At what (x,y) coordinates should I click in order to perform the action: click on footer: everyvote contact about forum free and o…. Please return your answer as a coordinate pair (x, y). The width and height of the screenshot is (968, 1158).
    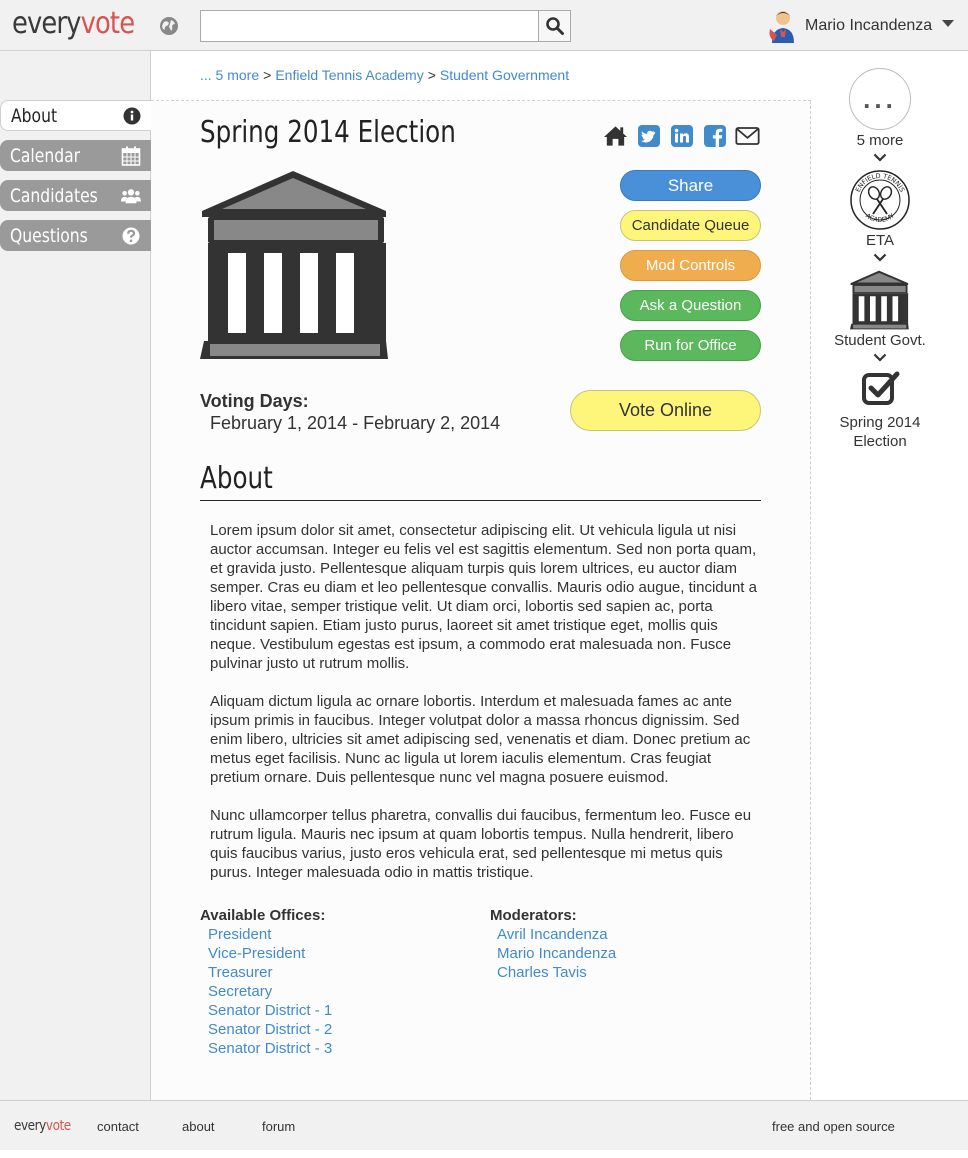
    Looking at the image, I should click on (484, 1125).